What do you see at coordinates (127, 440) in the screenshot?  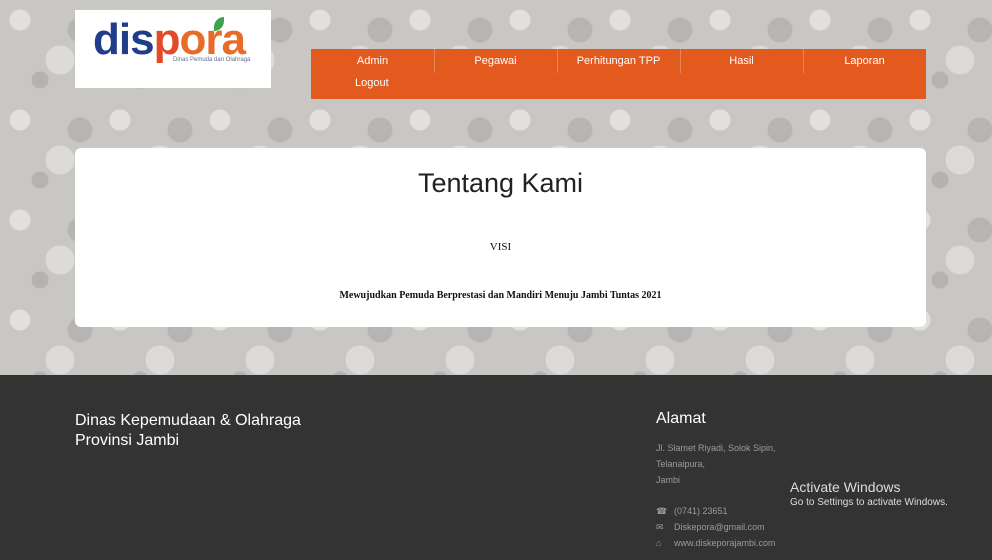 I see `org-line-2: Provinsi Jambi` at bounding box center [127, 440].